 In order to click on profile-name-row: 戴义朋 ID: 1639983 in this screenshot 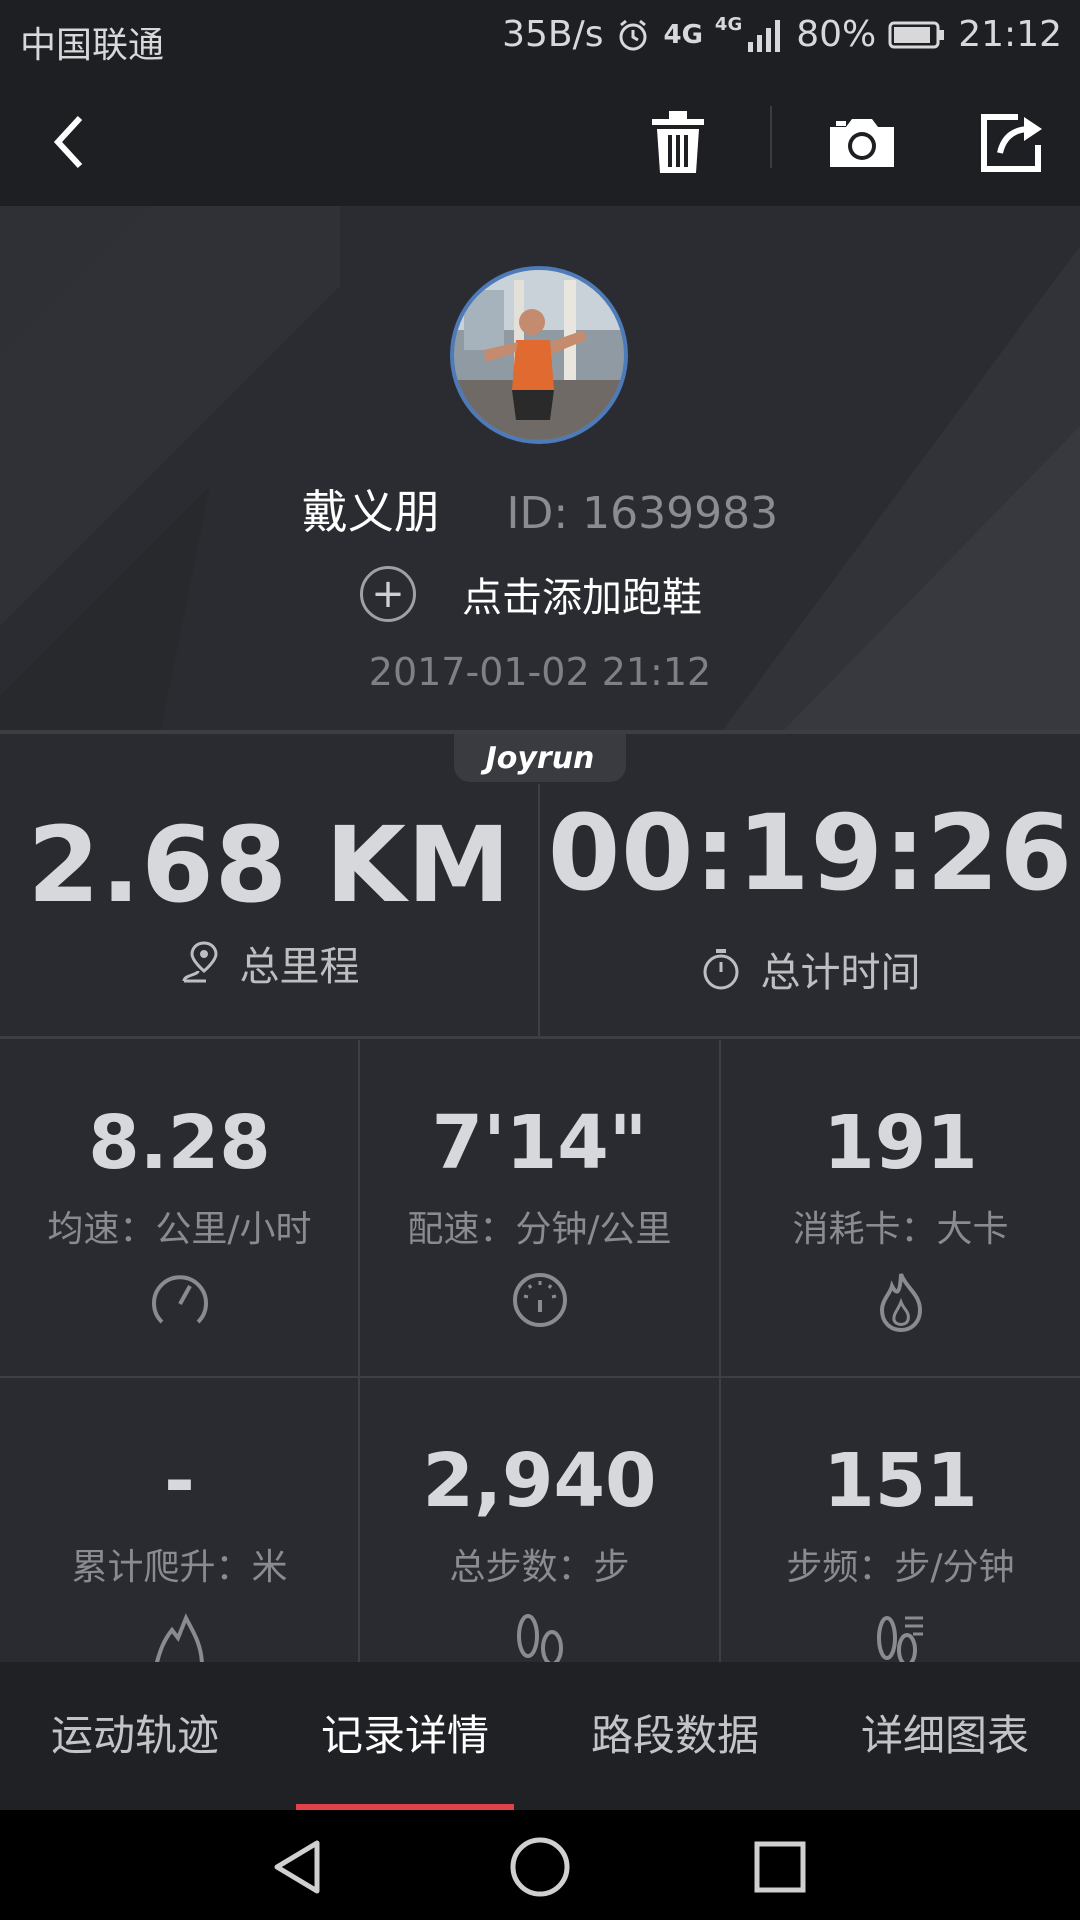, I will do `click(540, 509)`.